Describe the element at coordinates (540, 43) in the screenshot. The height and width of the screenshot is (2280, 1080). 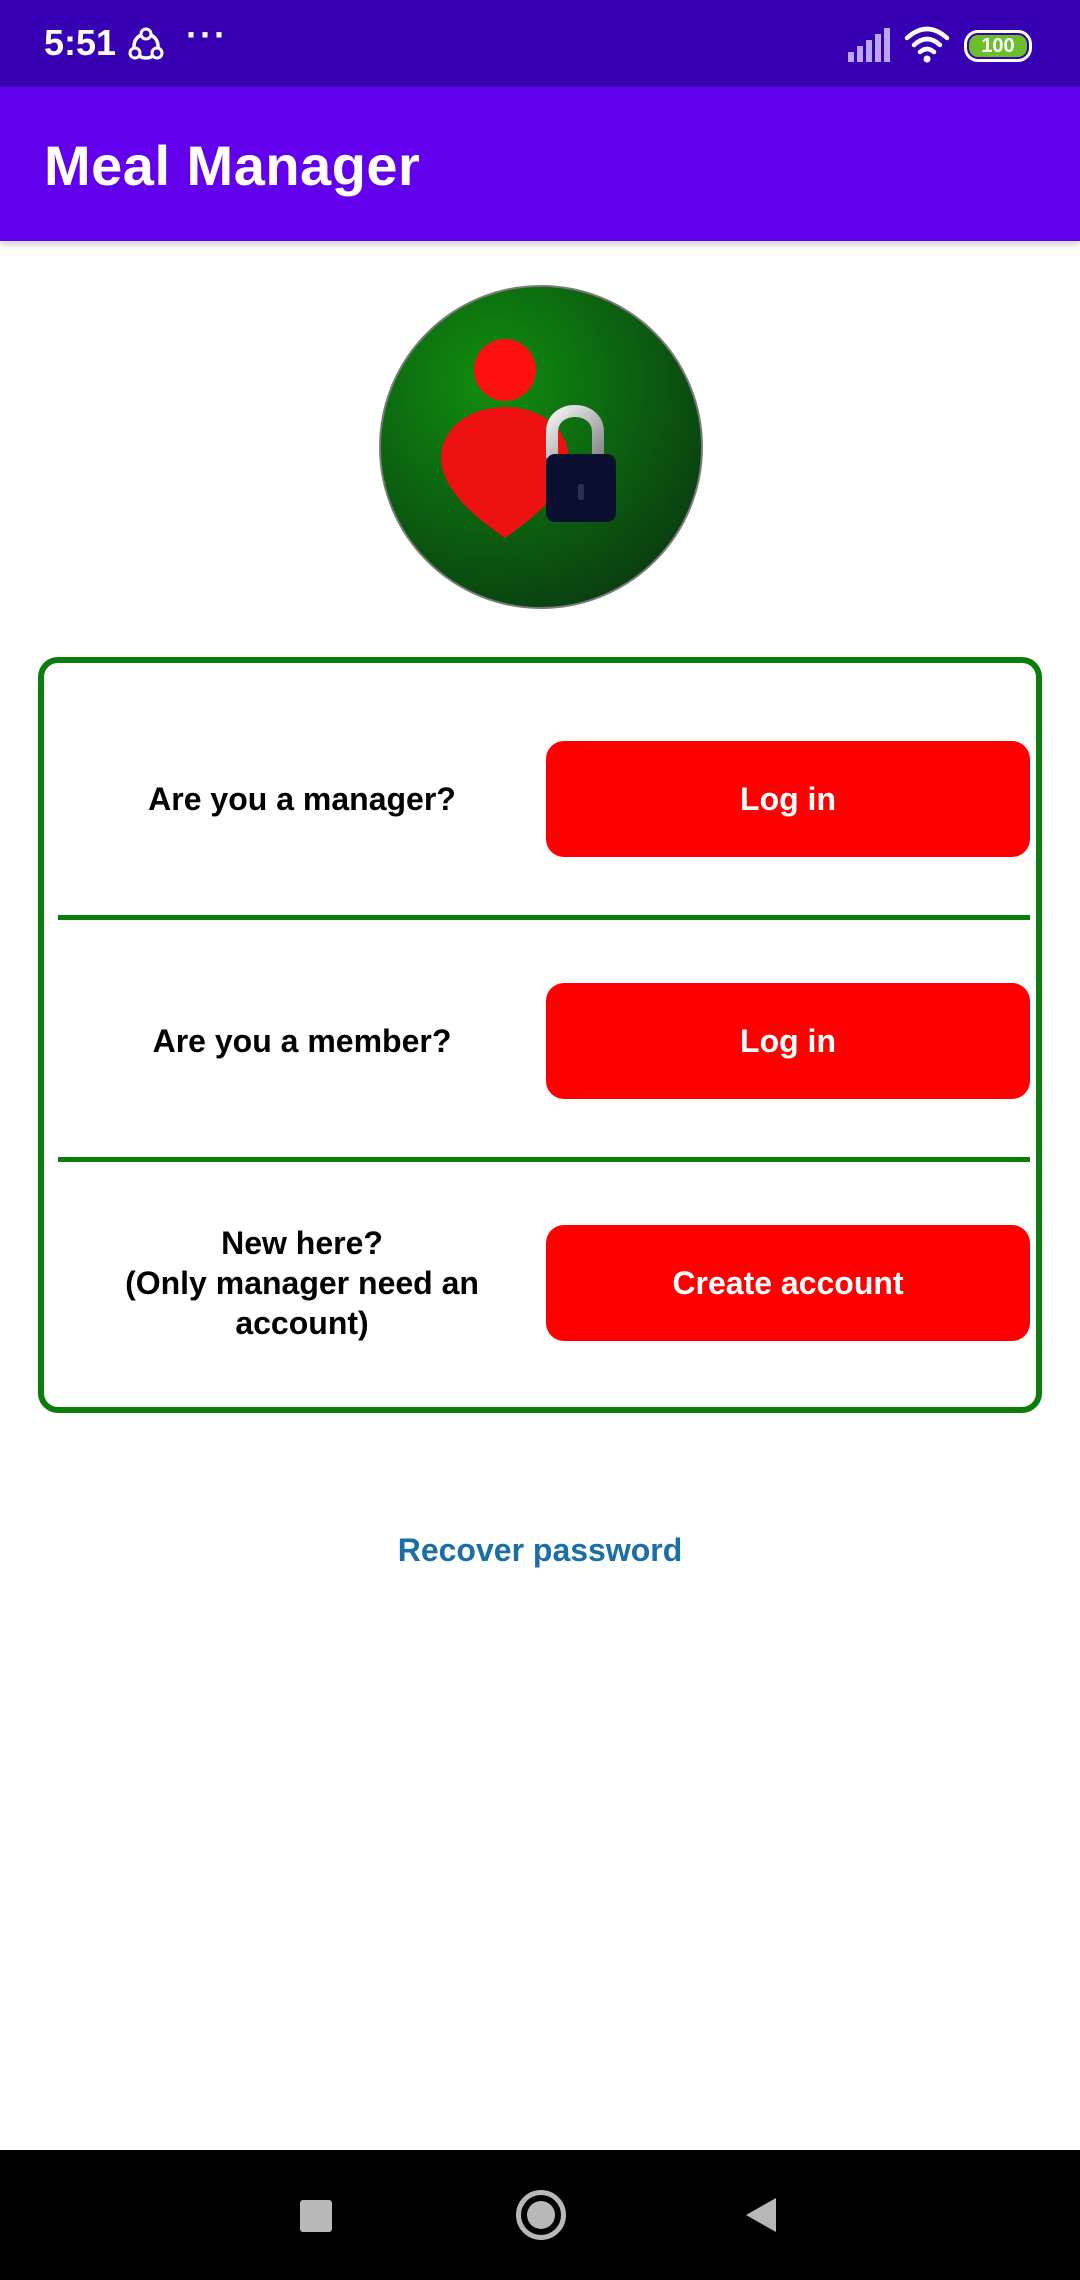
I see `status-bar: 5:51 ··· 100` at that location.